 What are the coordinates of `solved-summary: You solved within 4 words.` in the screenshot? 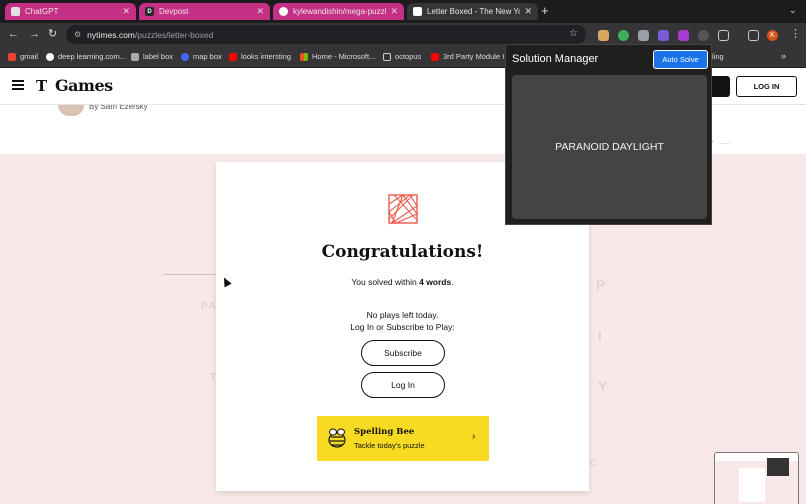 It's located at (402, 282).